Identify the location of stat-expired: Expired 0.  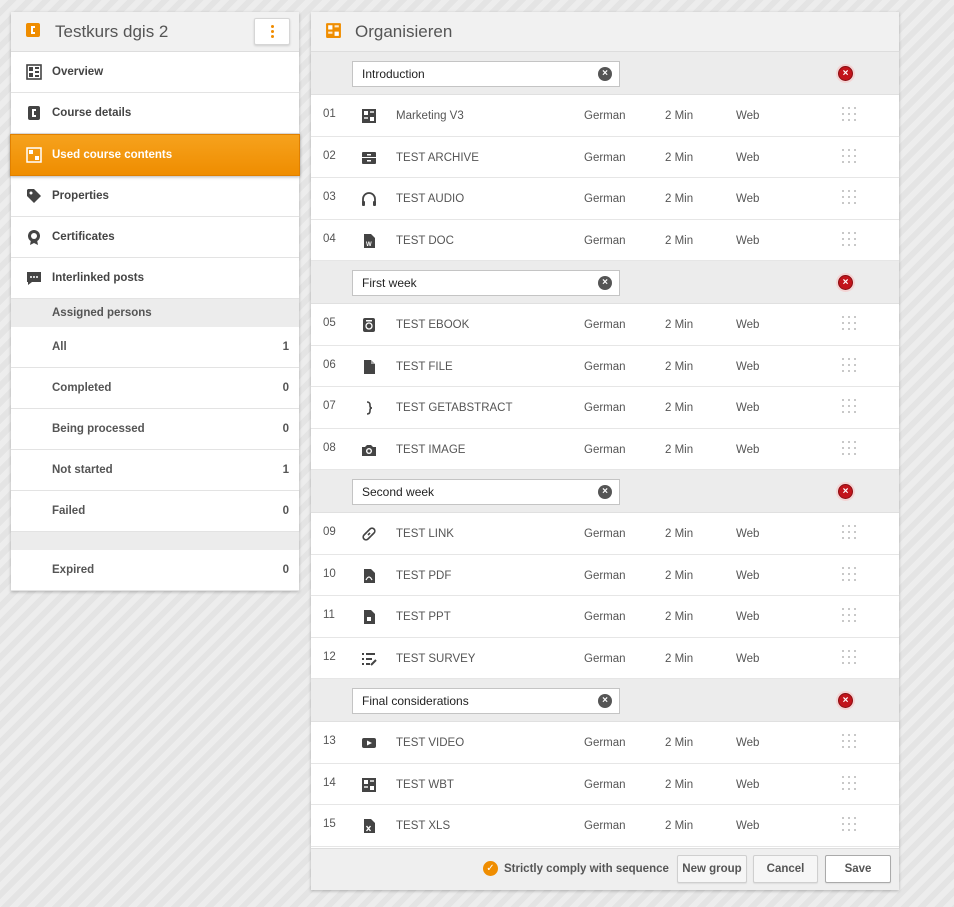
(155, 570).